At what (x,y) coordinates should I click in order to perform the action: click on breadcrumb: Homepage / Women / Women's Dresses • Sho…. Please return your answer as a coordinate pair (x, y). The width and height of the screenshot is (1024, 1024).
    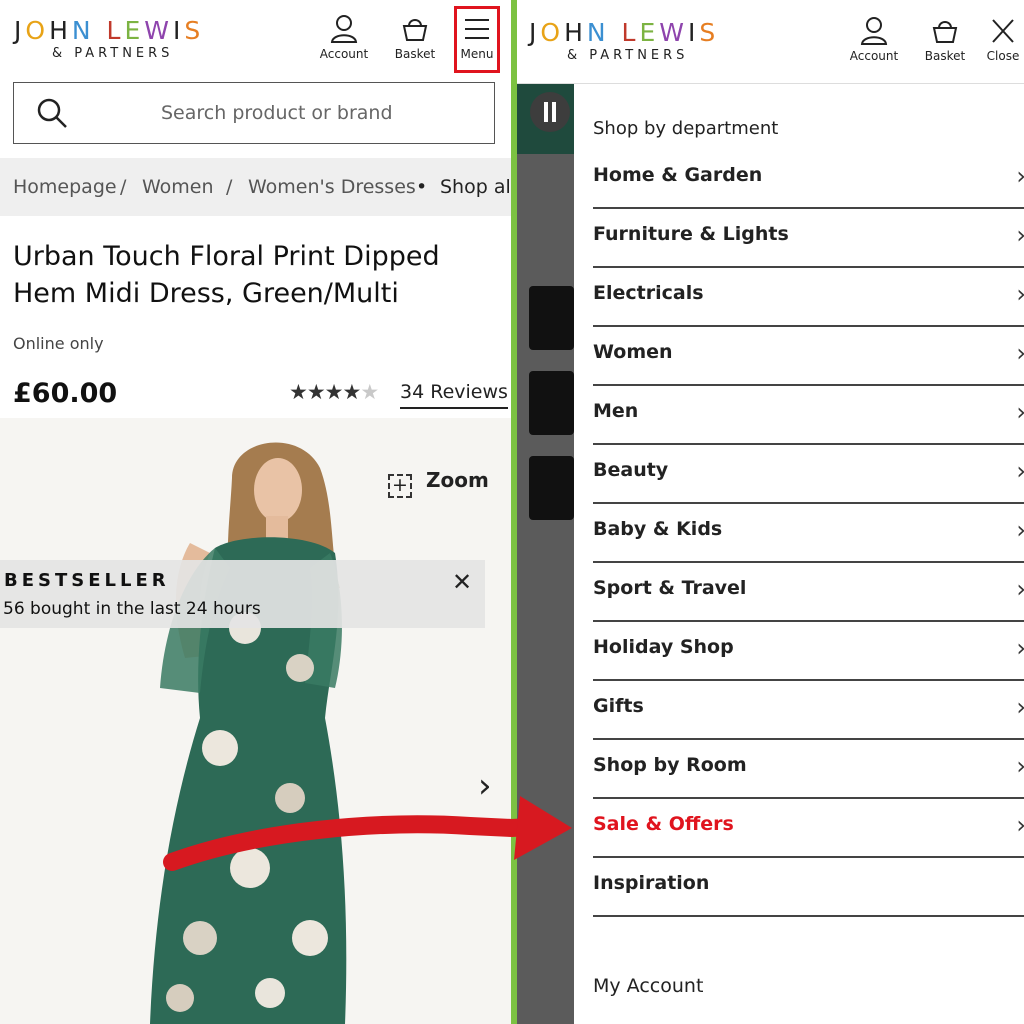
    Looking at the image, I should click on (255, 187).